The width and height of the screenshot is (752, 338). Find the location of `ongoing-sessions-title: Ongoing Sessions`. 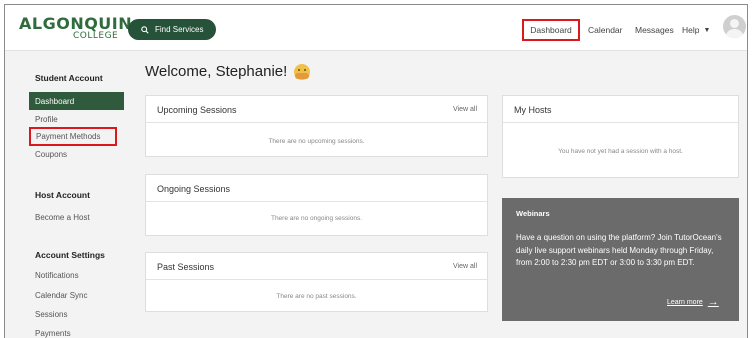

ongoing-sessions-title: Ongoing Sessions is located at coordinates (194, 189).